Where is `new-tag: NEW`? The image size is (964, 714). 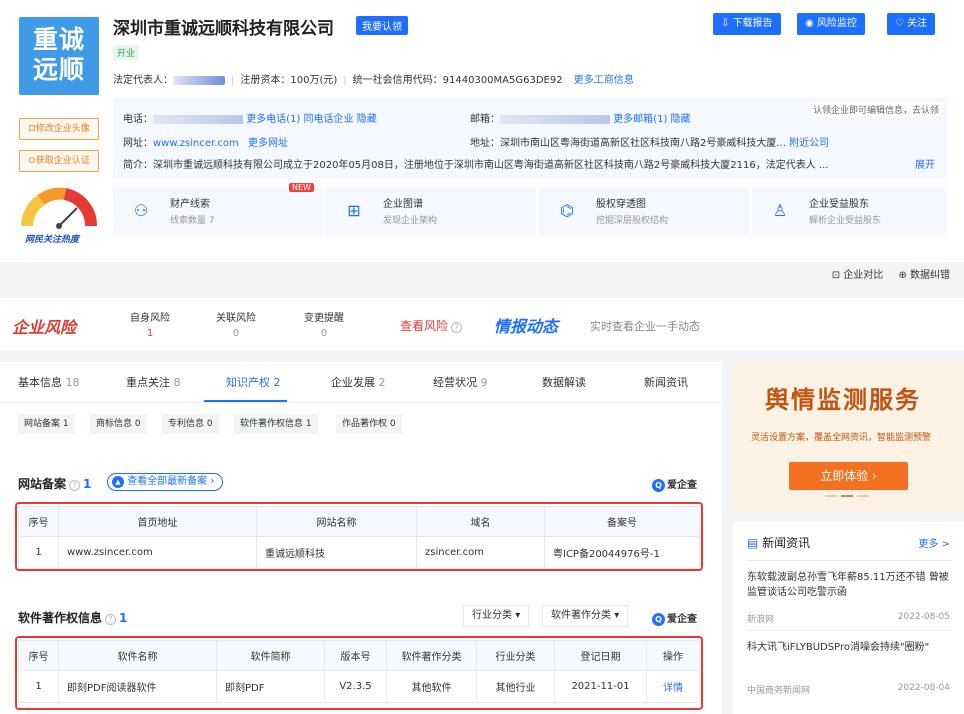 new-tag: NEW is located at coordinates (301, 187).